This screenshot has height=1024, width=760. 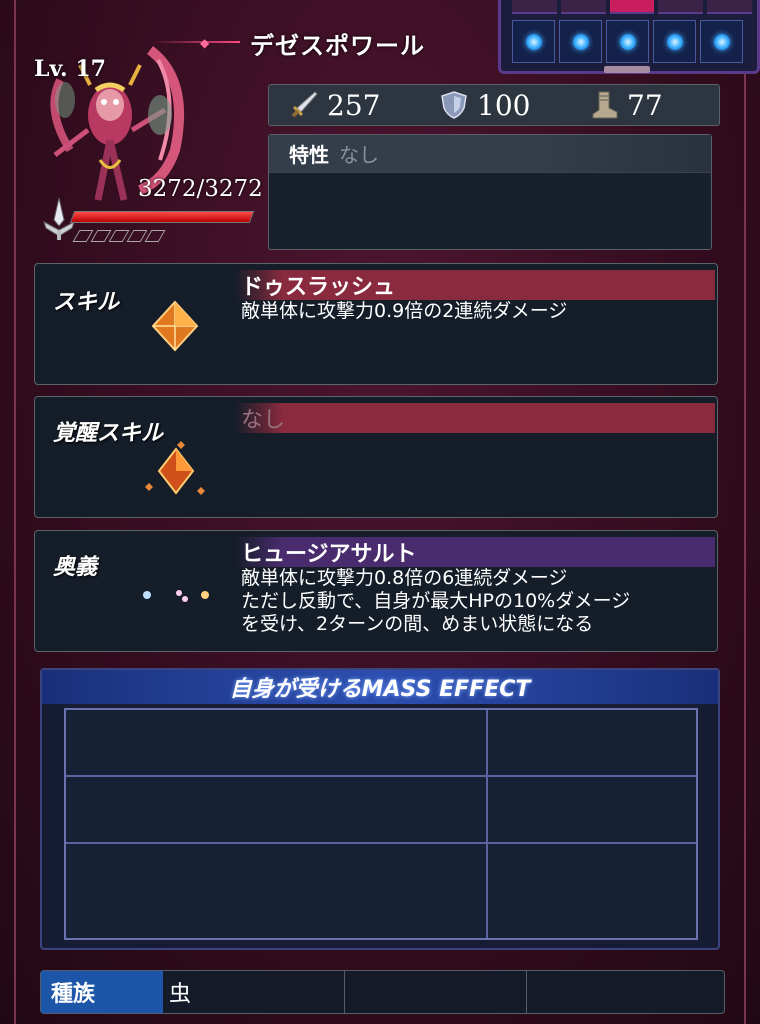 I want to click on hp-bar-fill, so click(x=162, y=217).